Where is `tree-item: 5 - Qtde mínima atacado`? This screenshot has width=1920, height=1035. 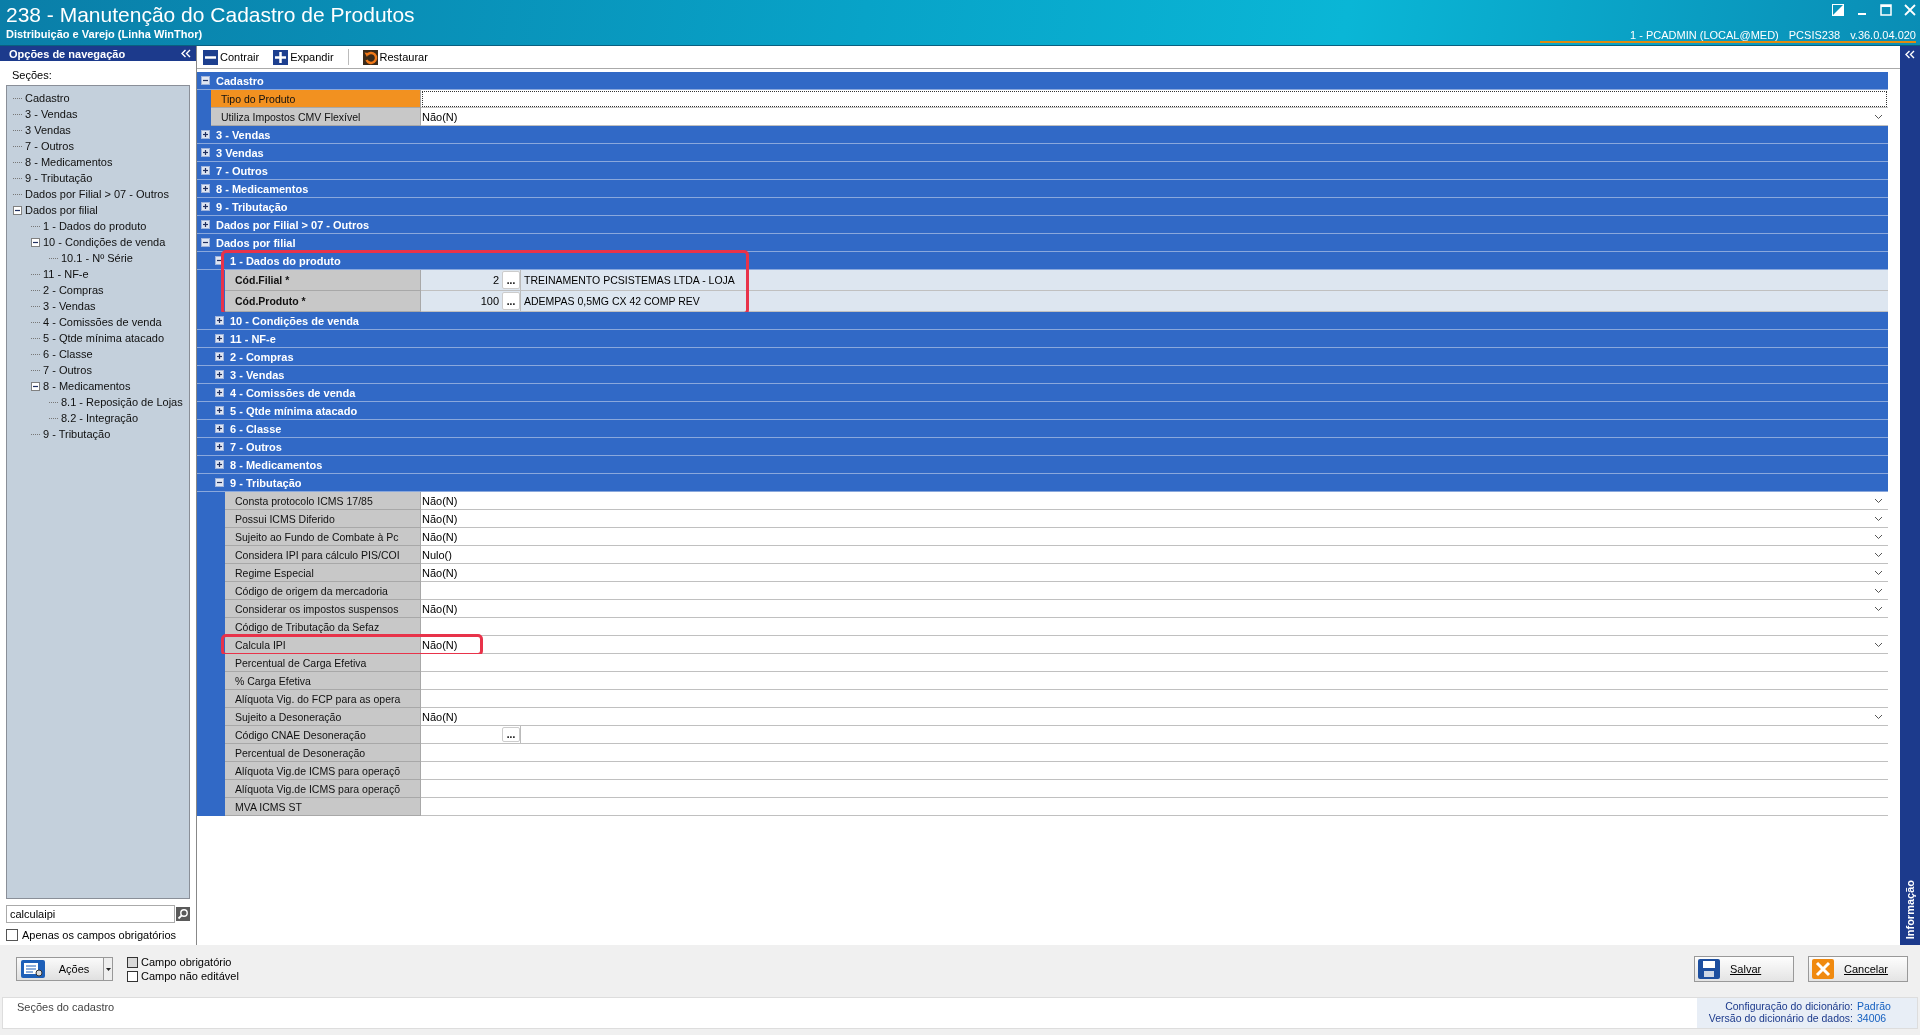
tree-item: 5 - Qtde mínima atacado is located at coordinates (104, 338).